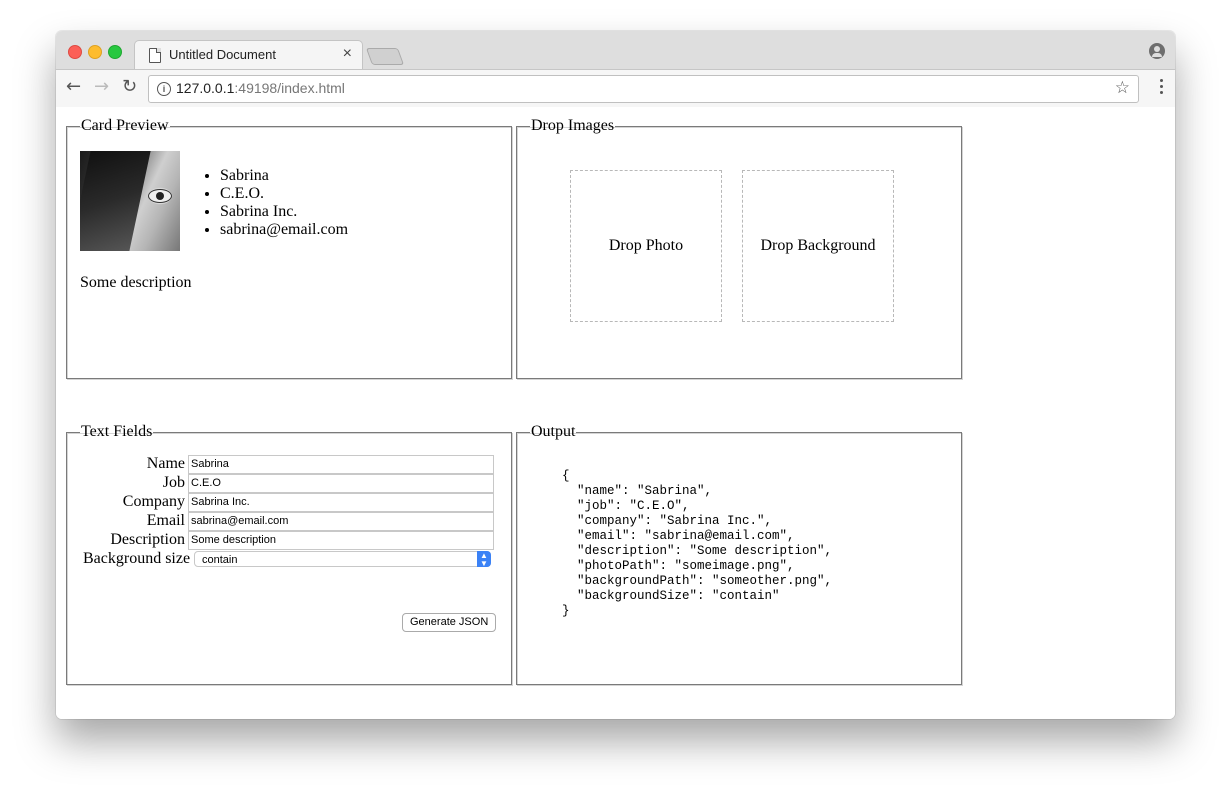 Image resolution: width=1231 pixels, height=799 pixels. What do you see at coordinates (284, 230) in the screenshot?
I see `card-email: sabrina@email.com` at bounding box center [284, 230].